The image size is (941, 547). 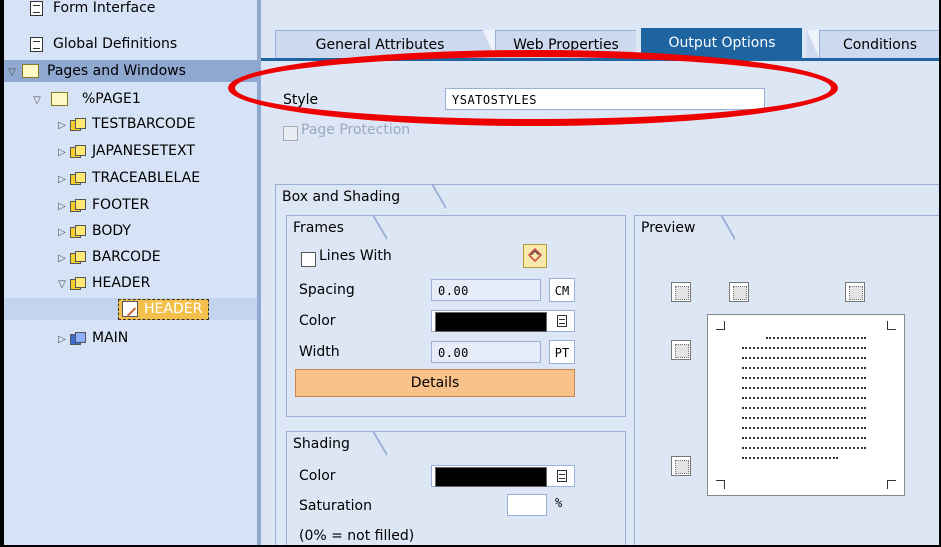 What do you see at coordinates (806, 405) in the screenshot?
I see `preview-page` at bounding box center [806, 405].